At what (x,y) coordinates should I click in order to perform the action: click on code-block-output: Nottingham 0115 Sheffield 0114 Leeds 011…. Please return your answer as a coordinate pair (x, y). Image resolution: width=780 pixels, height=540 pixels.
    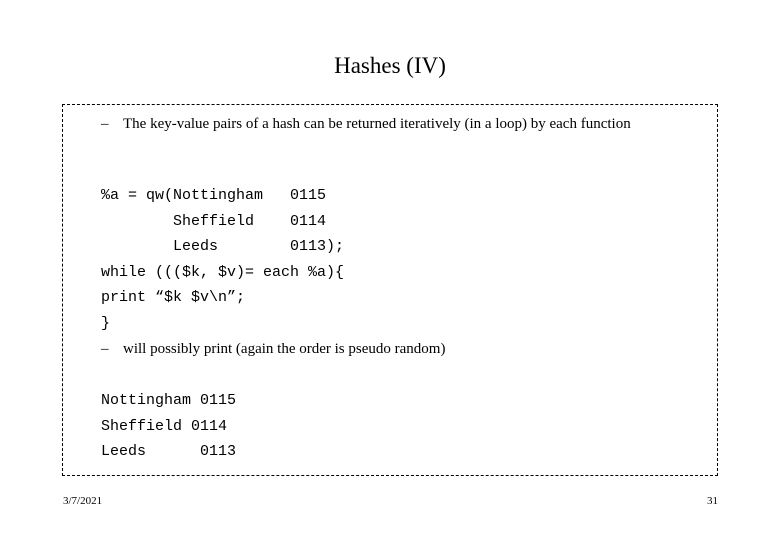
    Looking at the image, I should click on (169, 426).